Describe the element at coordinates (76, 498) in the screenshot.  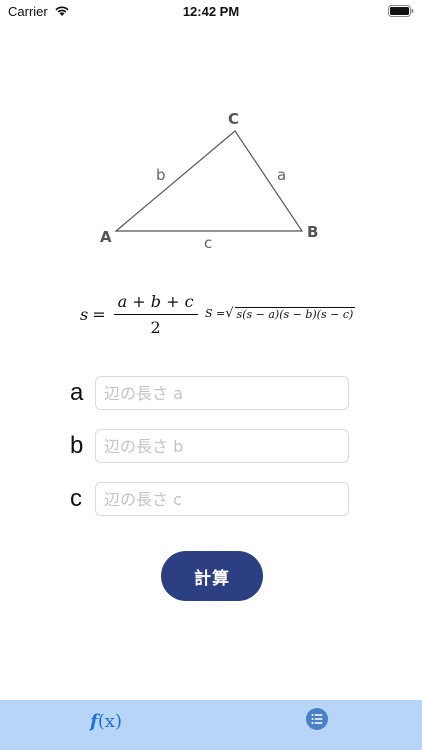
I see `input-label-c: c` at that location.